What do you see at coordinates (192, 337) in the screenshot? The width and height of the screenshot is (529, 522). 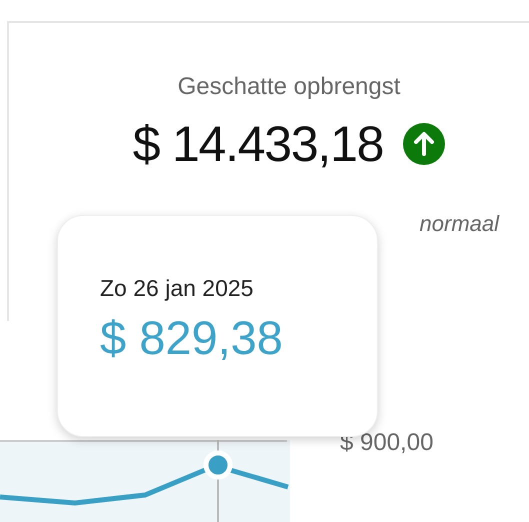 I see `tooltip-value: $ 829,38` at bounding box center [192, 337].